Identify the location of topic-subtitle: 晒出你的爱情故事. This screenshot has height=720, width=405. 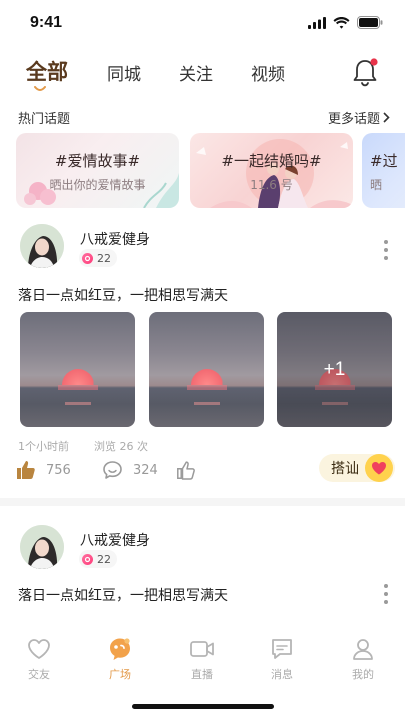
(97, 185).